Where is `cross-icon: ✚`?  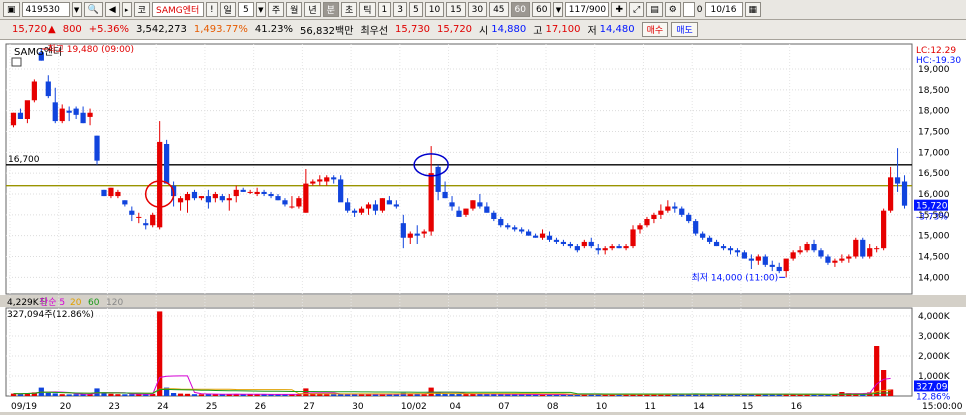 cross-icon: ✚ is located at coordinates (619, 9).